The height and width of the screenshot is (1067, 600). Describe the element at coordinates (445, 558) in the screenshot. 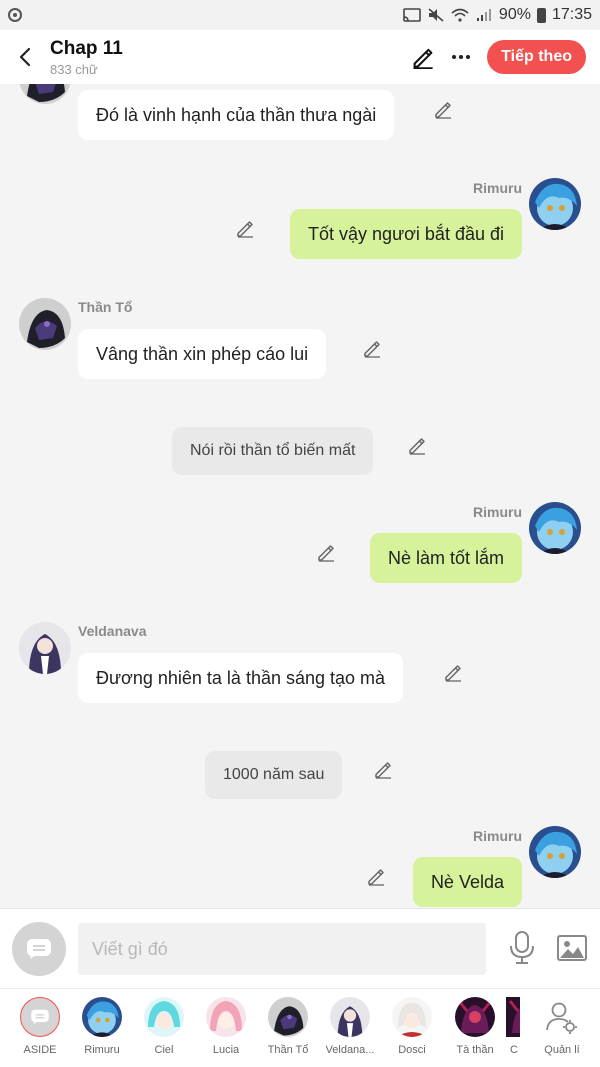

I see `message-bubble: Nè làm tốt lắm` at that location.